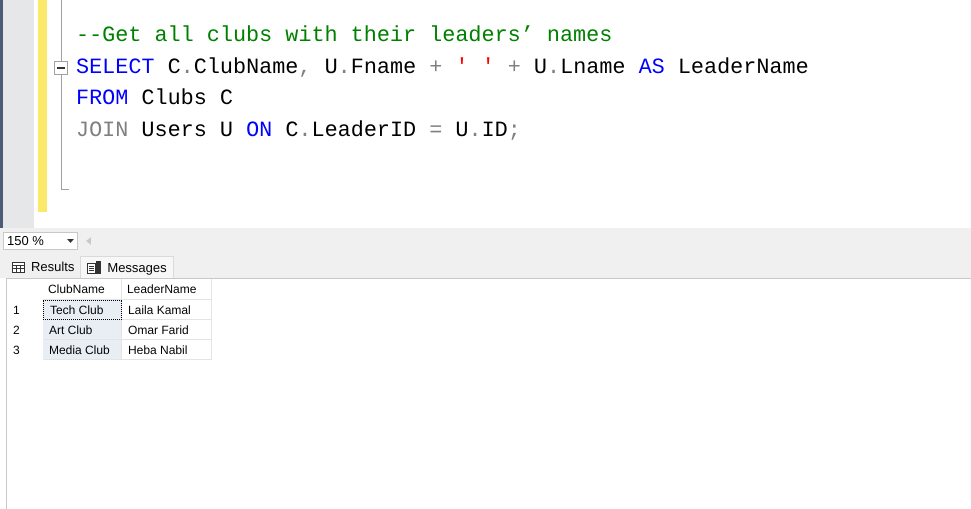 The width and height of the screenshot is (971, 509). What do you see at coordinates (442, 67) in the screenshot?
I see `code-line: SELECT C.ClubName, U.Fname + ' ' + U.Lname AS LeaderName` at bounding box center [442, 67].